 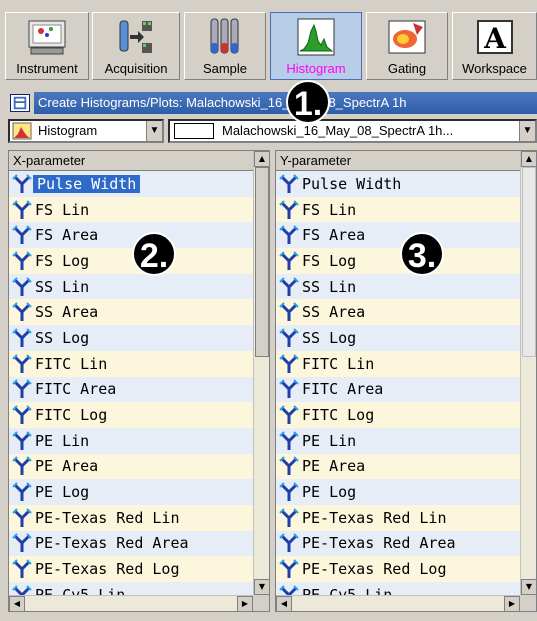 What do you see at coordinates (62, 286) in the screenshot?
I see `list-item-label: SS Lin` at bounding box center [62, 286].